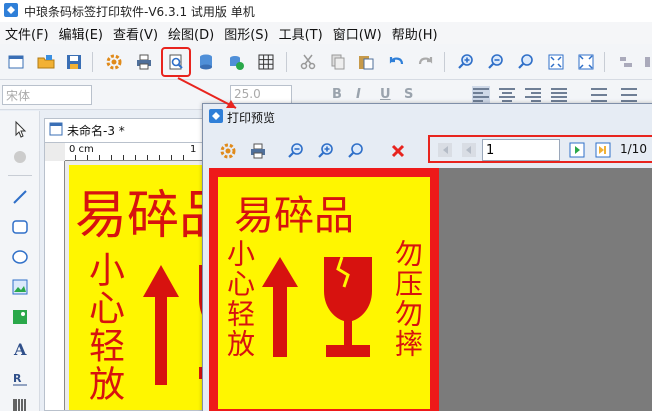 This screenshot has height=411, width=652. I want to click on svg-text: R, so click(17, 378).